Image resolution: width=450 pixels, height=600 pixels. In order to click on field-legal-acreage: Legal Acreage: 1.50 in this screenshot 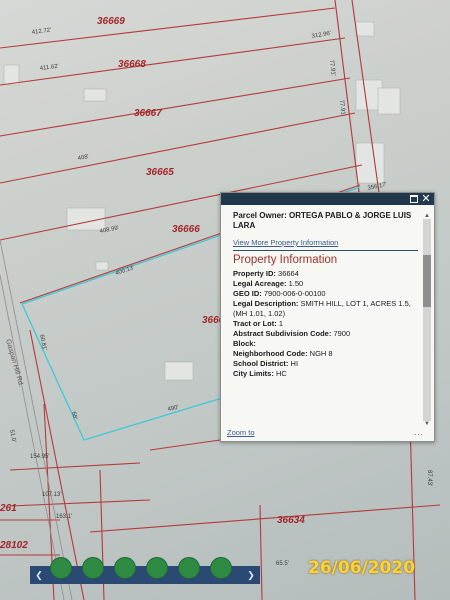, I will do `click(325, 284)`.